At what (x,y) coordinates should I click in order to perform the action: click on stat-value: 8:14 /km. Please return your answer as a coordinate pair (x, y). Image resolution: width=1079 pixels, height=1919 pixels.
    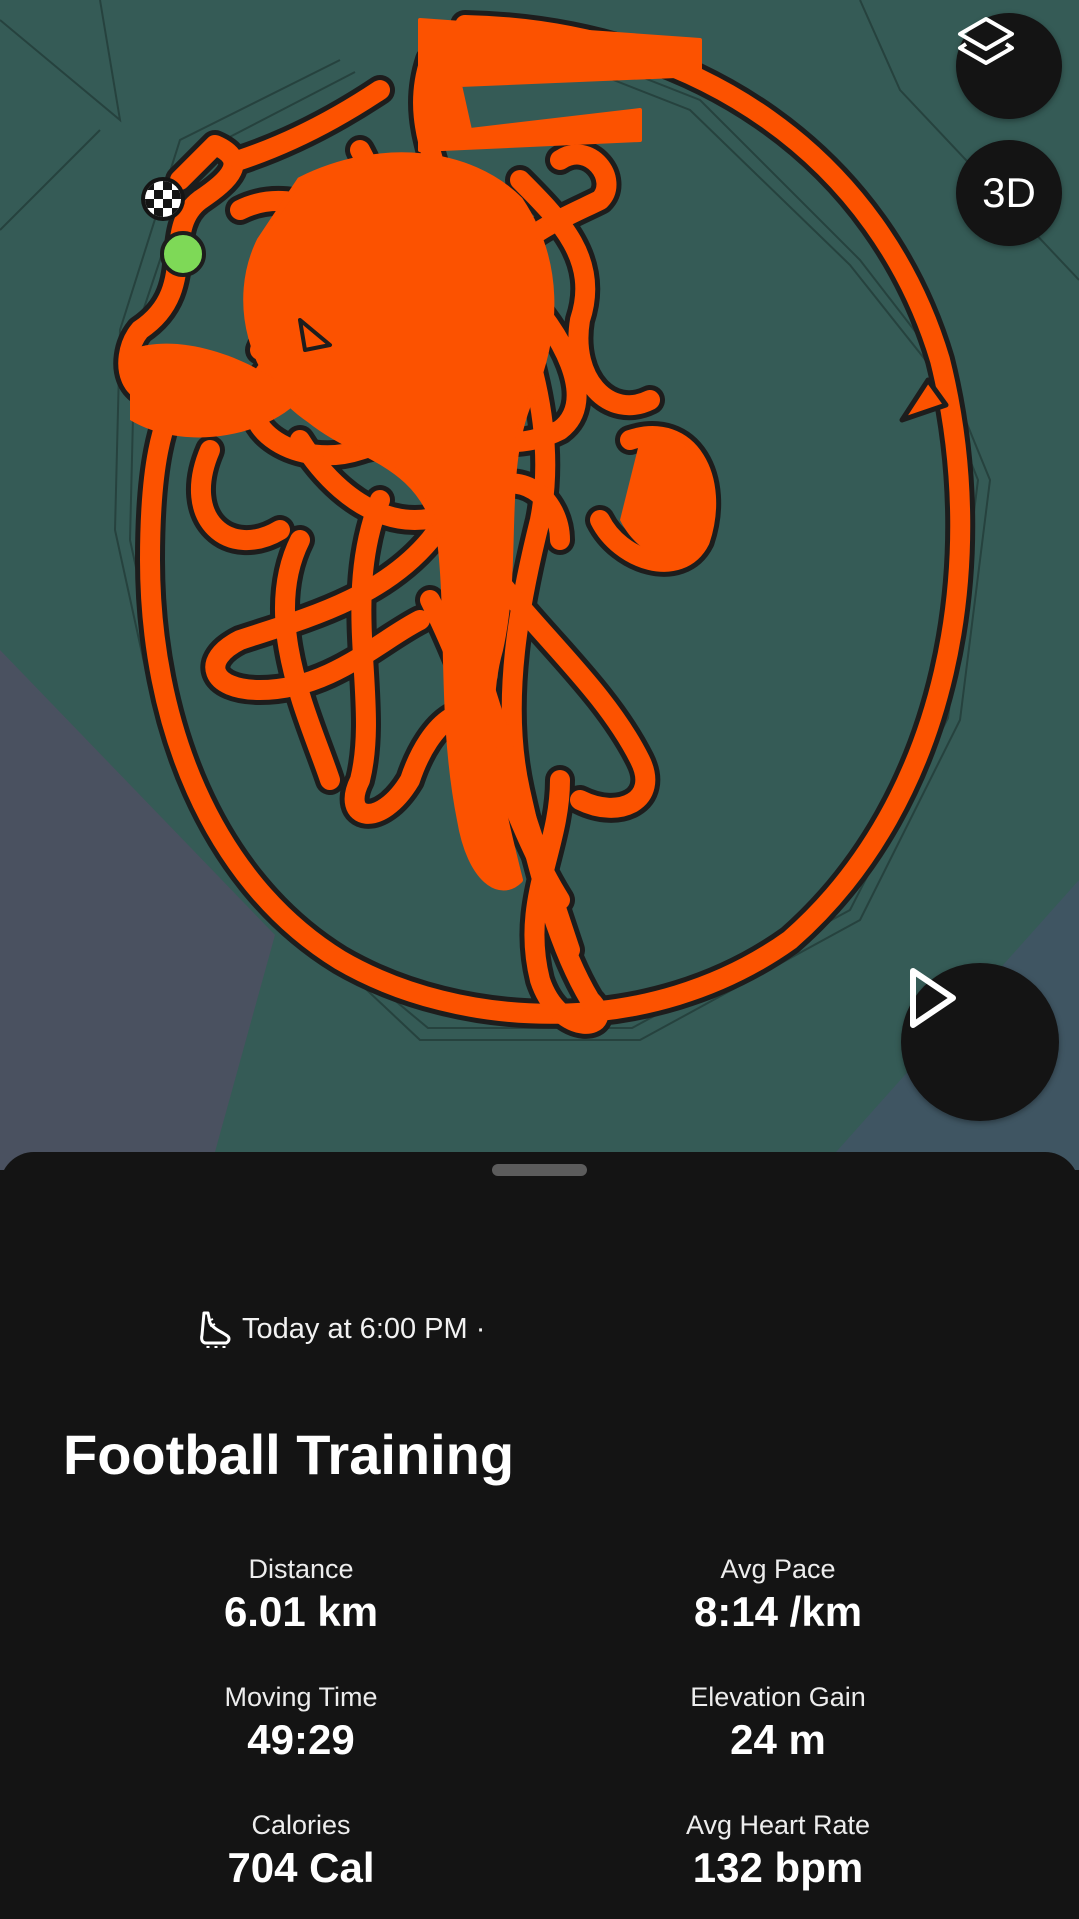
    Looking at the image, I should click on (778, 1611).